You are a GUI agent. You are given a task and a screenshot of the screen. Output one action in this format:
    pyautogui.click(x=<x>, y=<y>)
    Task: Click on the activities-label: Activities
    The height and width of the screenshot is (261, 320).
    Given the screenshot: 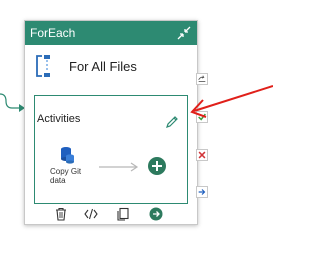 What is the action you would take?
    pyautogui.click(x=59, y=119)
    